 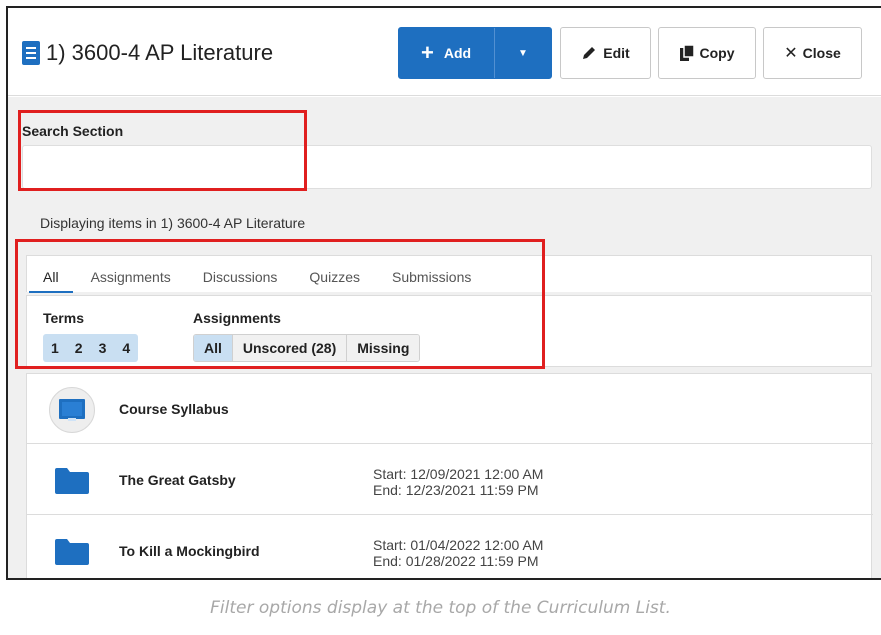 I want to click on item-end-date: End: 01/28/2022 11:59 PM, so click(x=456, y=561).